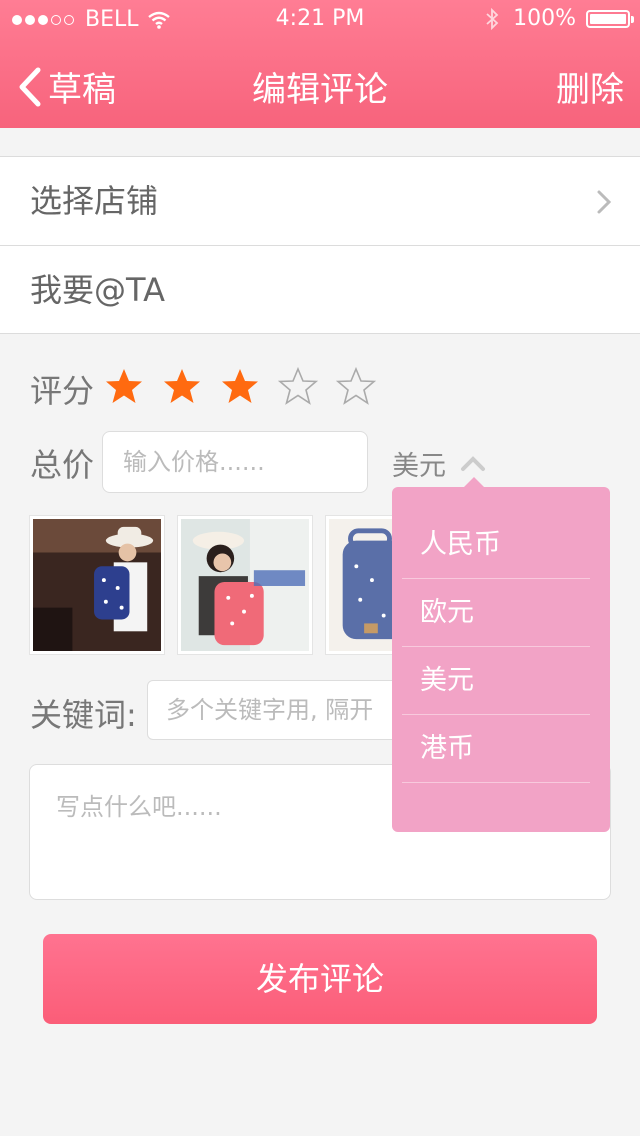 This screenshot has height=1136, width=640. I want to click on currency-option-eur: 欧元, so click(496, 613).